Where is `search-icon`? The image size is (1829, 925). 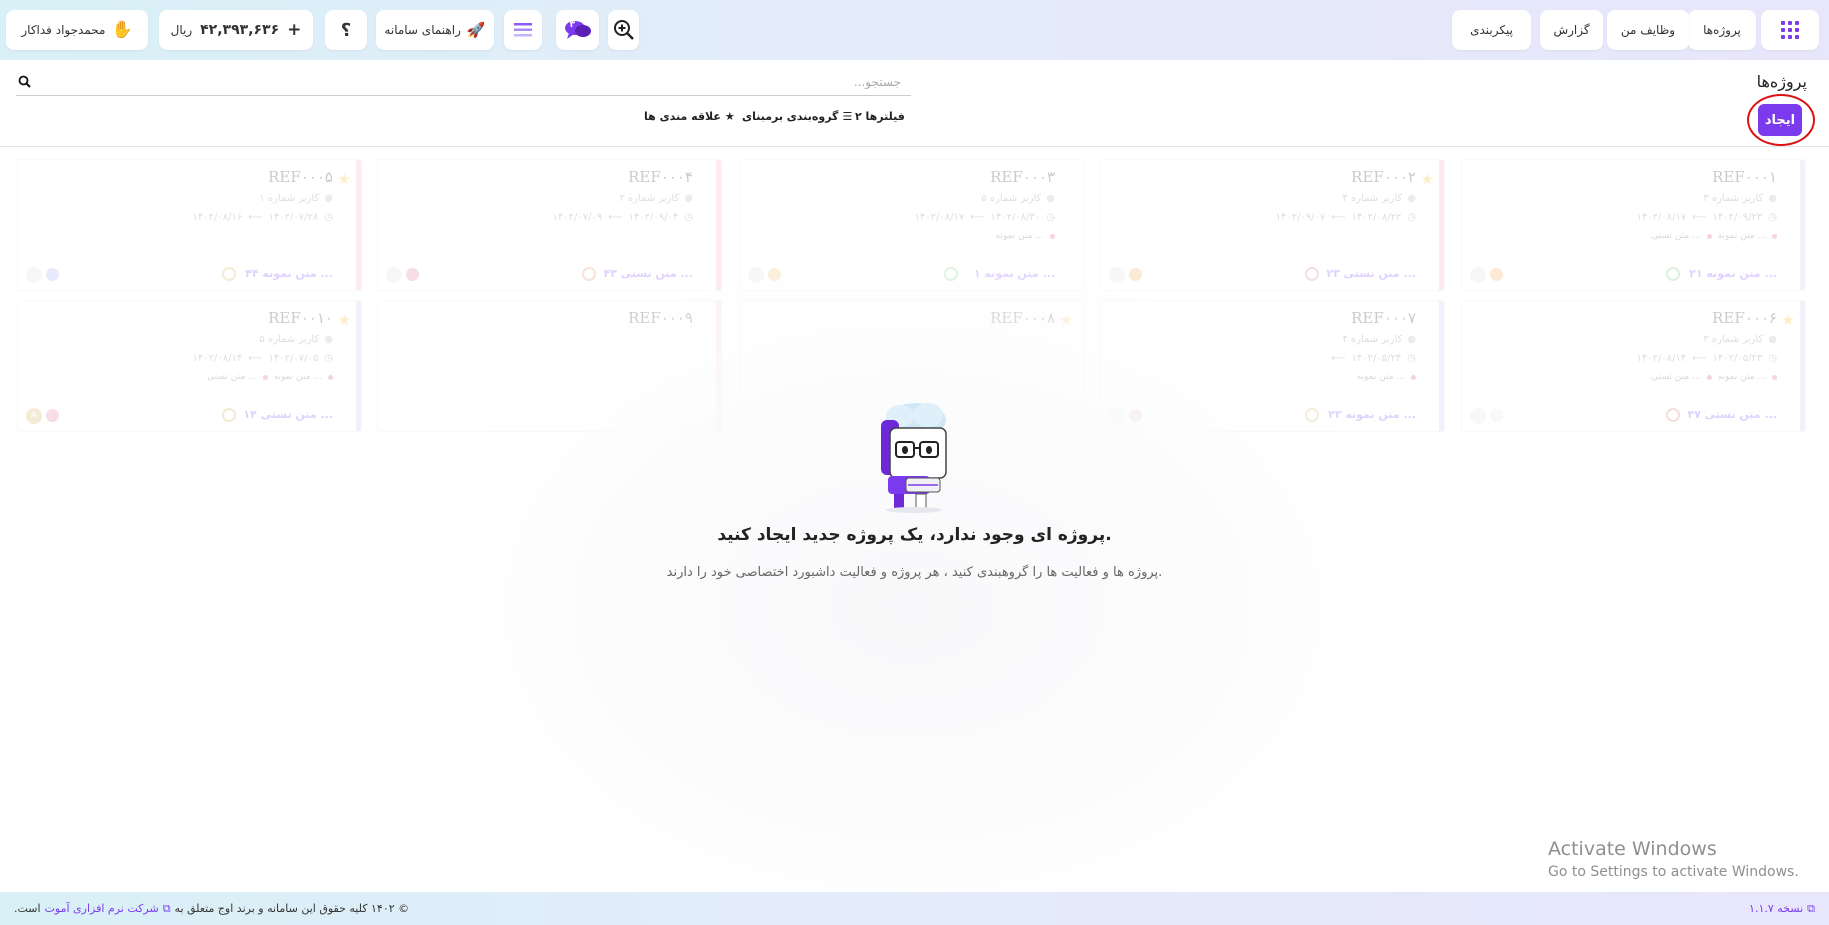
search-icon is located at coordinates (24, 81).